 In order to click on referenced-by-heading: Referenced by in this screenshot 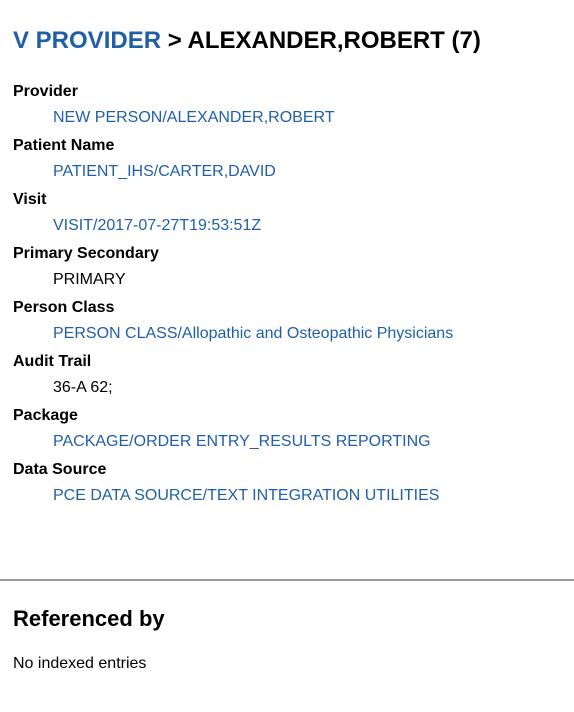, I will do `click(89, 618)`.